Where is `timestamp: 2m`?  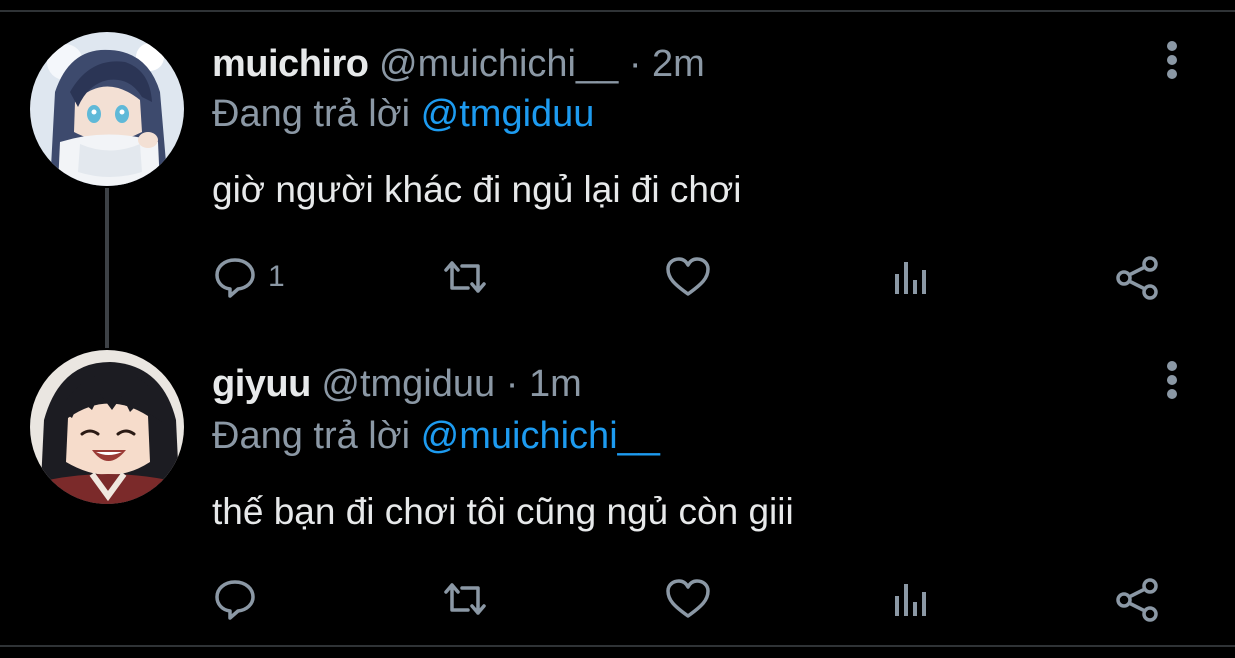
timestamp: 2m is located at coordinates (678, 64).